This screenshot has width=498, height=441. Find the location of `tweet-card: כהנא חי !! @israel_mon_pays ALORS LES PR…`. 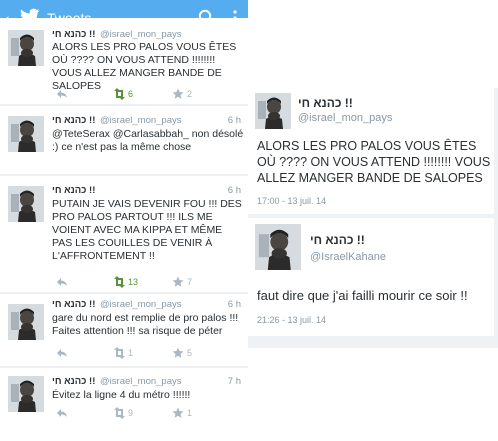

tweet-card: כהנא חי !! @israel_mon_pays ALORS LES PR… is located at coordinates (371, 151).